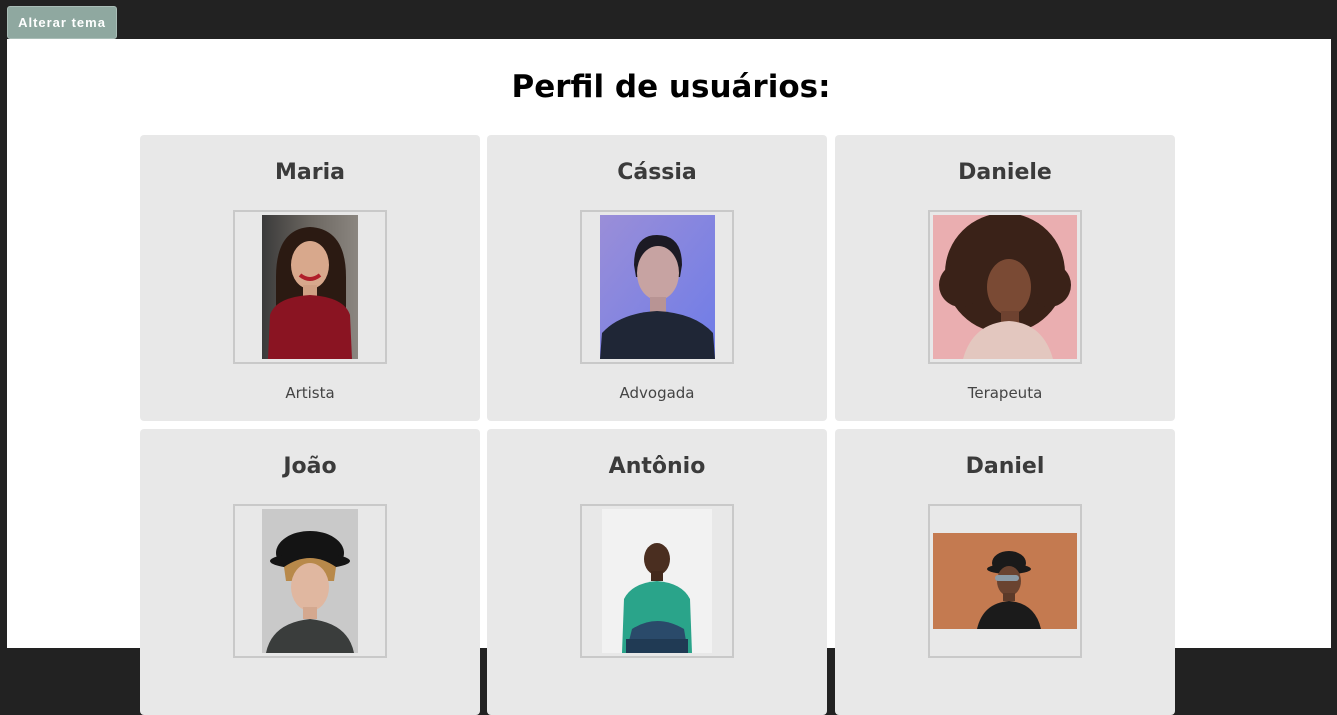  I want to click on profile-role: Terapeuta, so click(1005, 393).